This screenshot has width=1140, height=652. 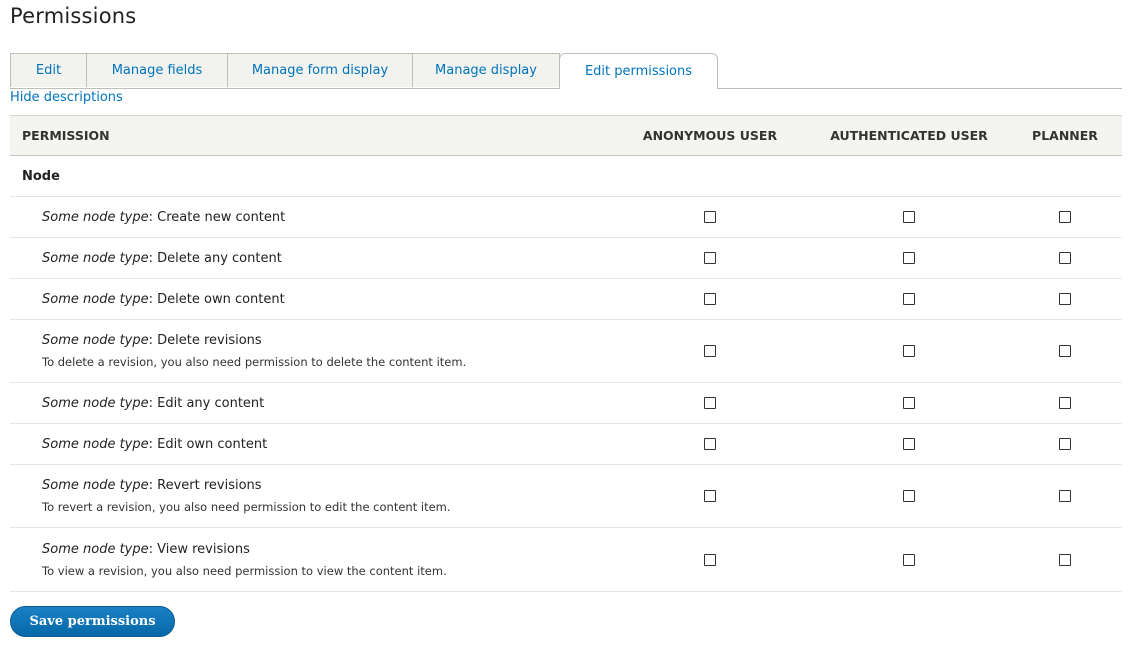 I want to click on permission-cell: Some node type: Edit any content, so click(x=310, y=403).